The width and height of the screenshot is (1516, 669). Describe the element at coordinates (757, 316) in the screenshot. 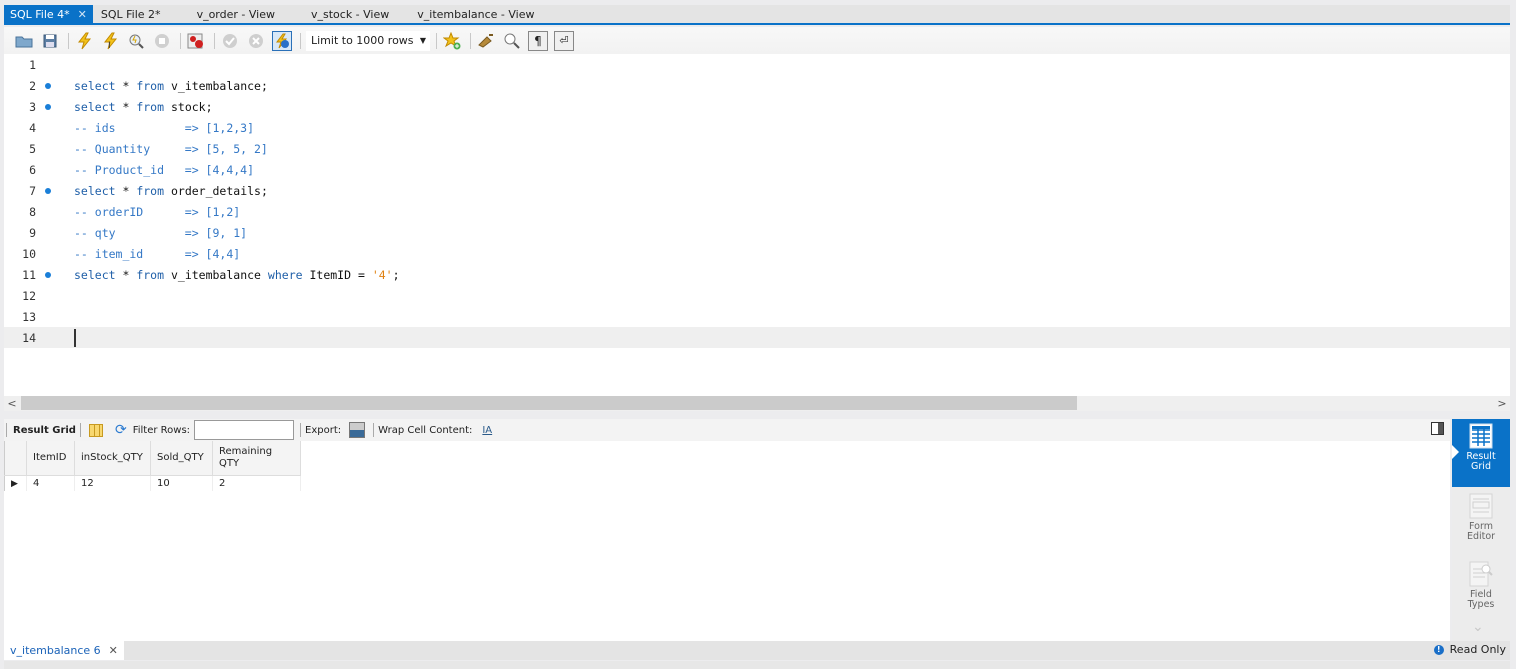

I see `editor-line: 13` at that location.